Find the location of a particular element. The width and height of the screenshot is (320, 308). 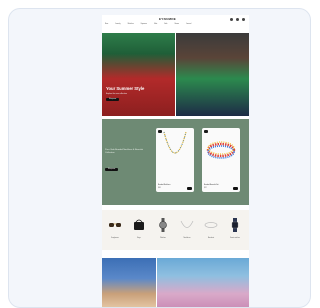

hero-shop-button: Shop now is located at coordinates (113, 99).